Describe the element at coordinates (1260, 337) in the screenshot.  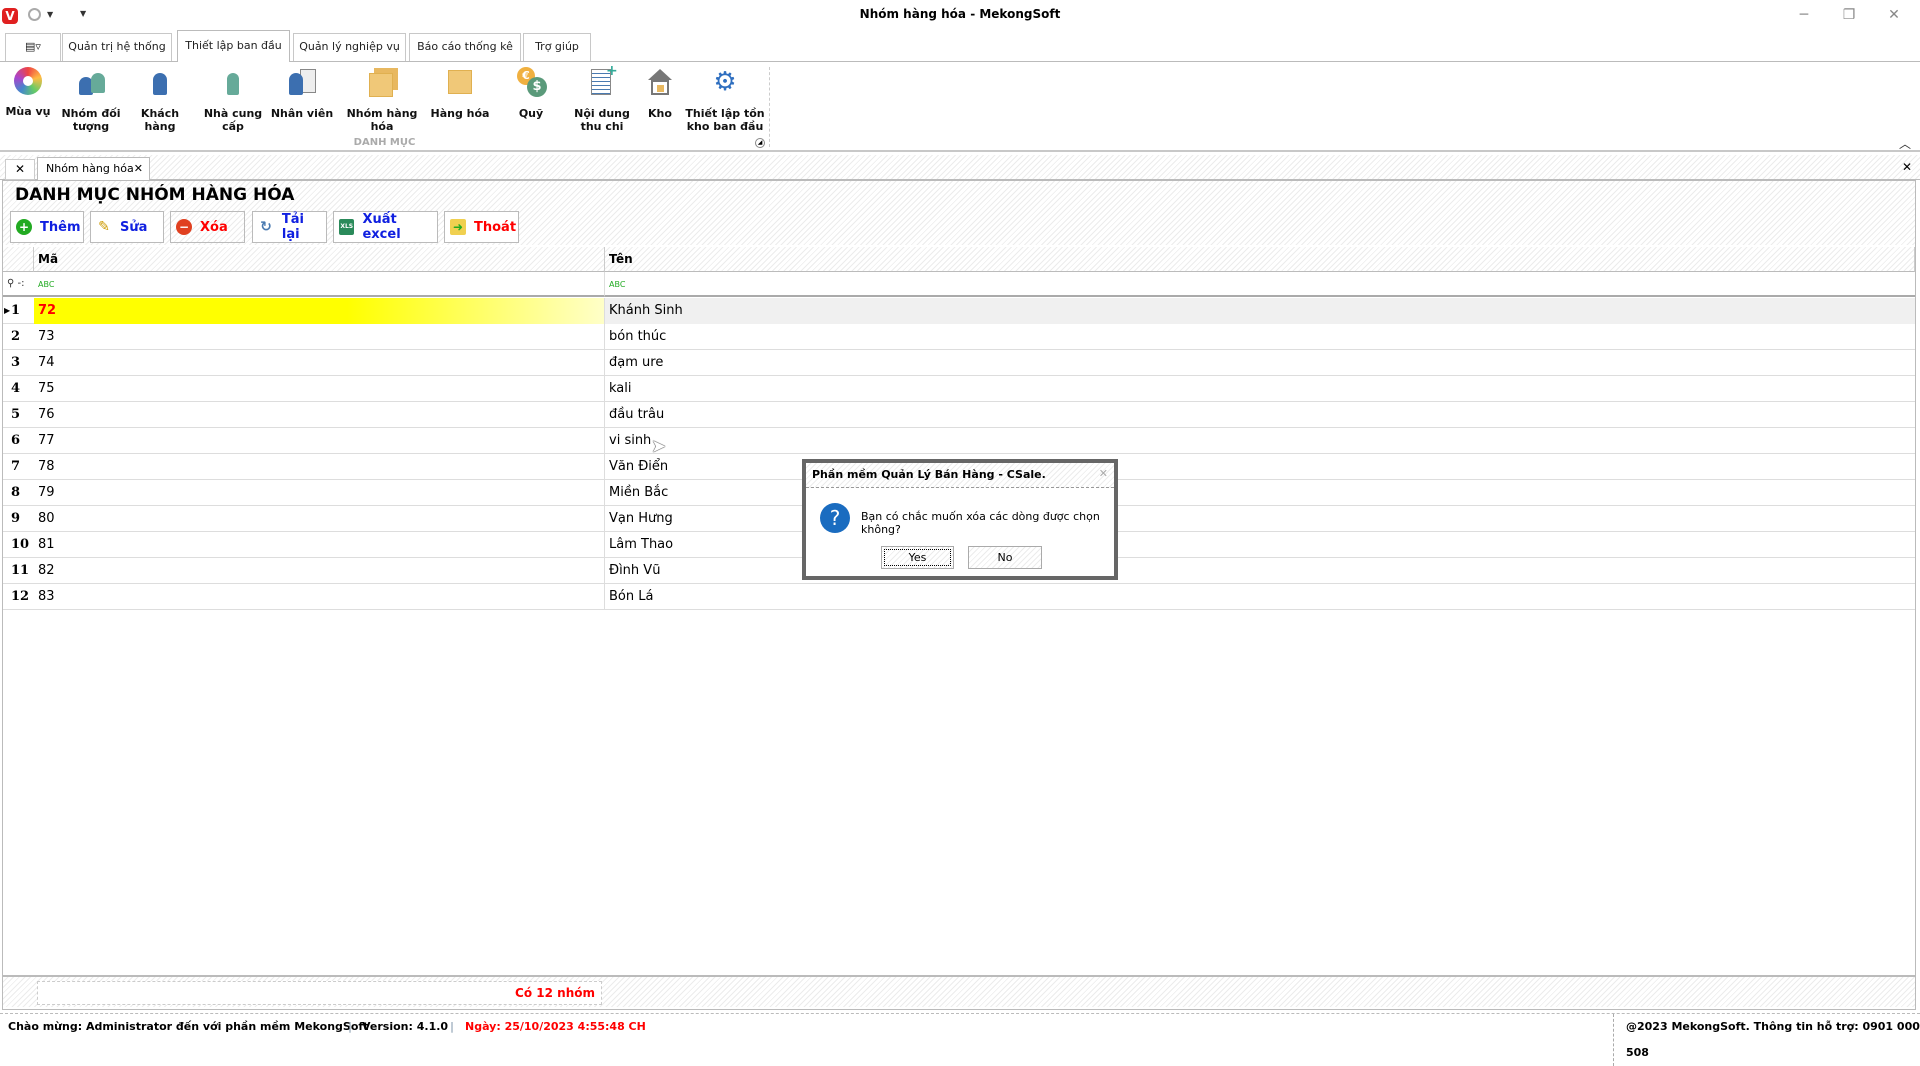
I see `cell-ten: bón thúc` at that location.